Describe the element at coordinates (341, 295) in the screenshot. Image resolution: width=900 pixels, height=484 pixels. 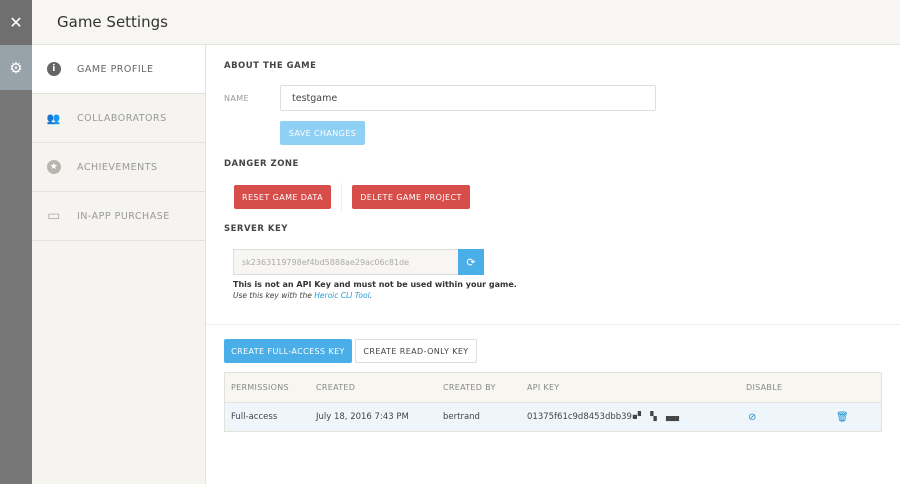
I see `heroic-cli-link: Heroic CLI Tool` at that location.